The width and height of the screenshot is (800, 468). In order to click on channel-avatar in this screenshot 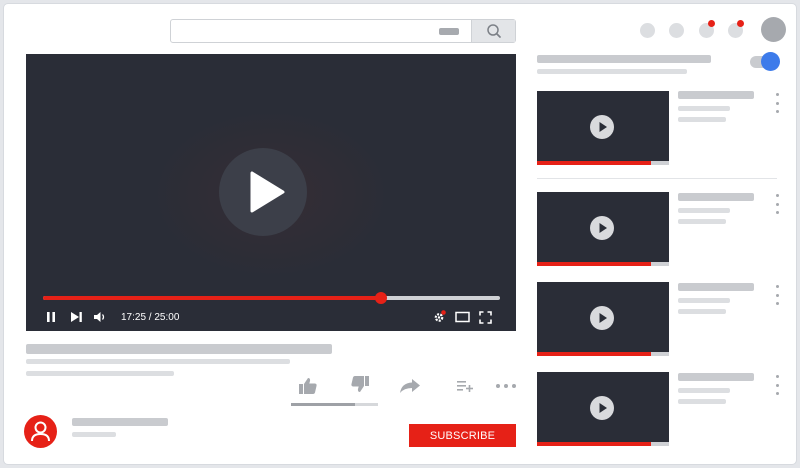, I will do `click(40, 431)`.